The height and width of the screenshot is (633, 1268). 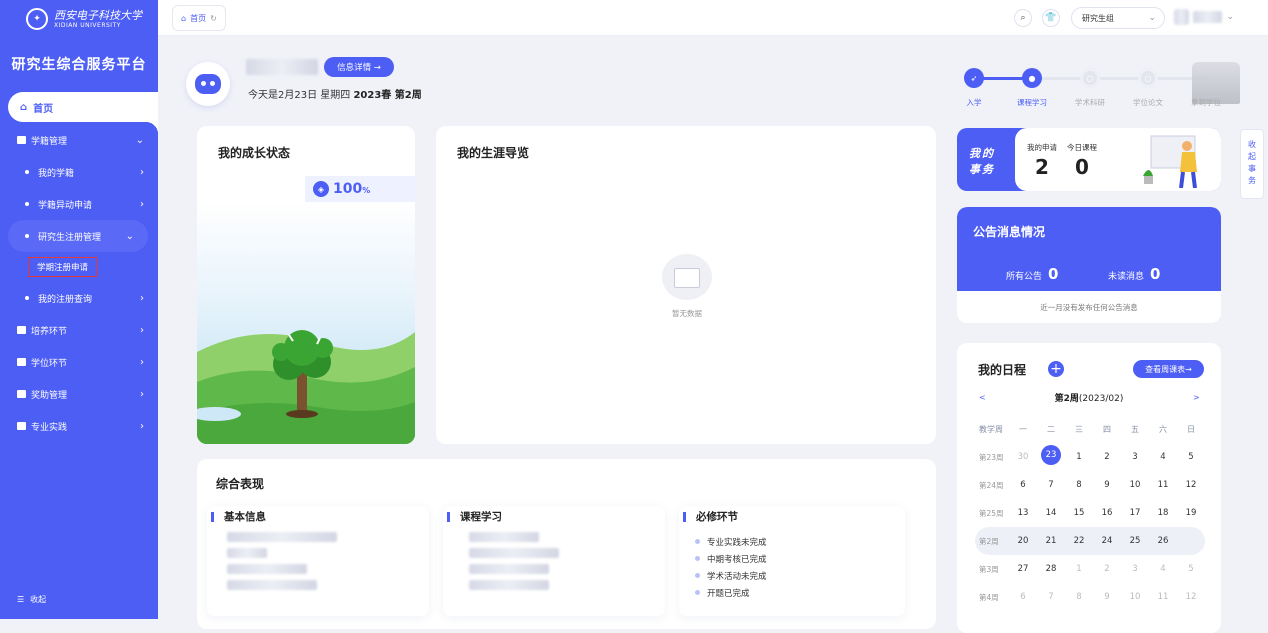 I want to click on skin-icon: 👕, so click(x=1051, y=18).